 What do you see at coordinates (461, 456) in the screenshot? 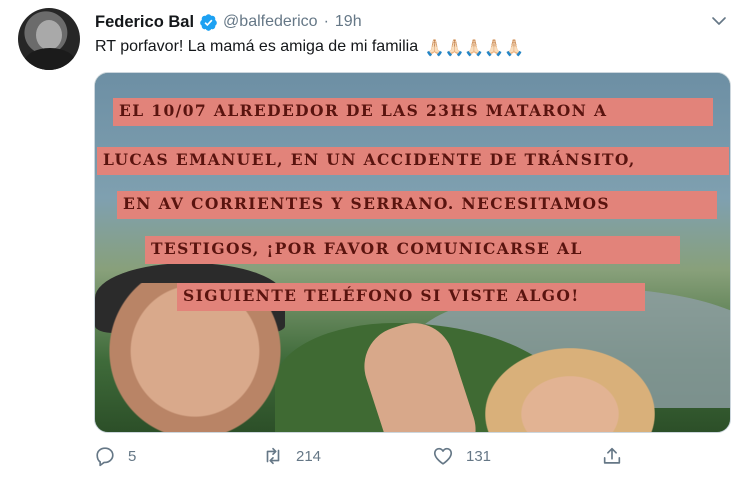
I see `like-button: 131` at bounding box center [461, 456].